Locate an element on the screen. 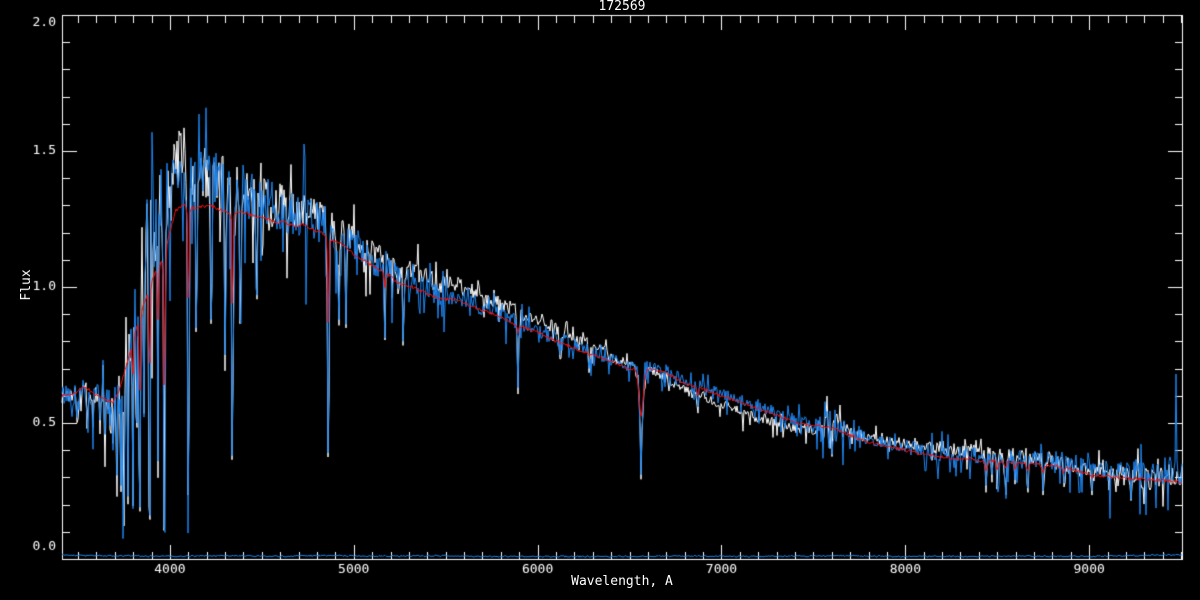 Image resolution: width=1200 pixels, height=600 pixels. y-axis-label: Flux is located at coordinates (26, 285).